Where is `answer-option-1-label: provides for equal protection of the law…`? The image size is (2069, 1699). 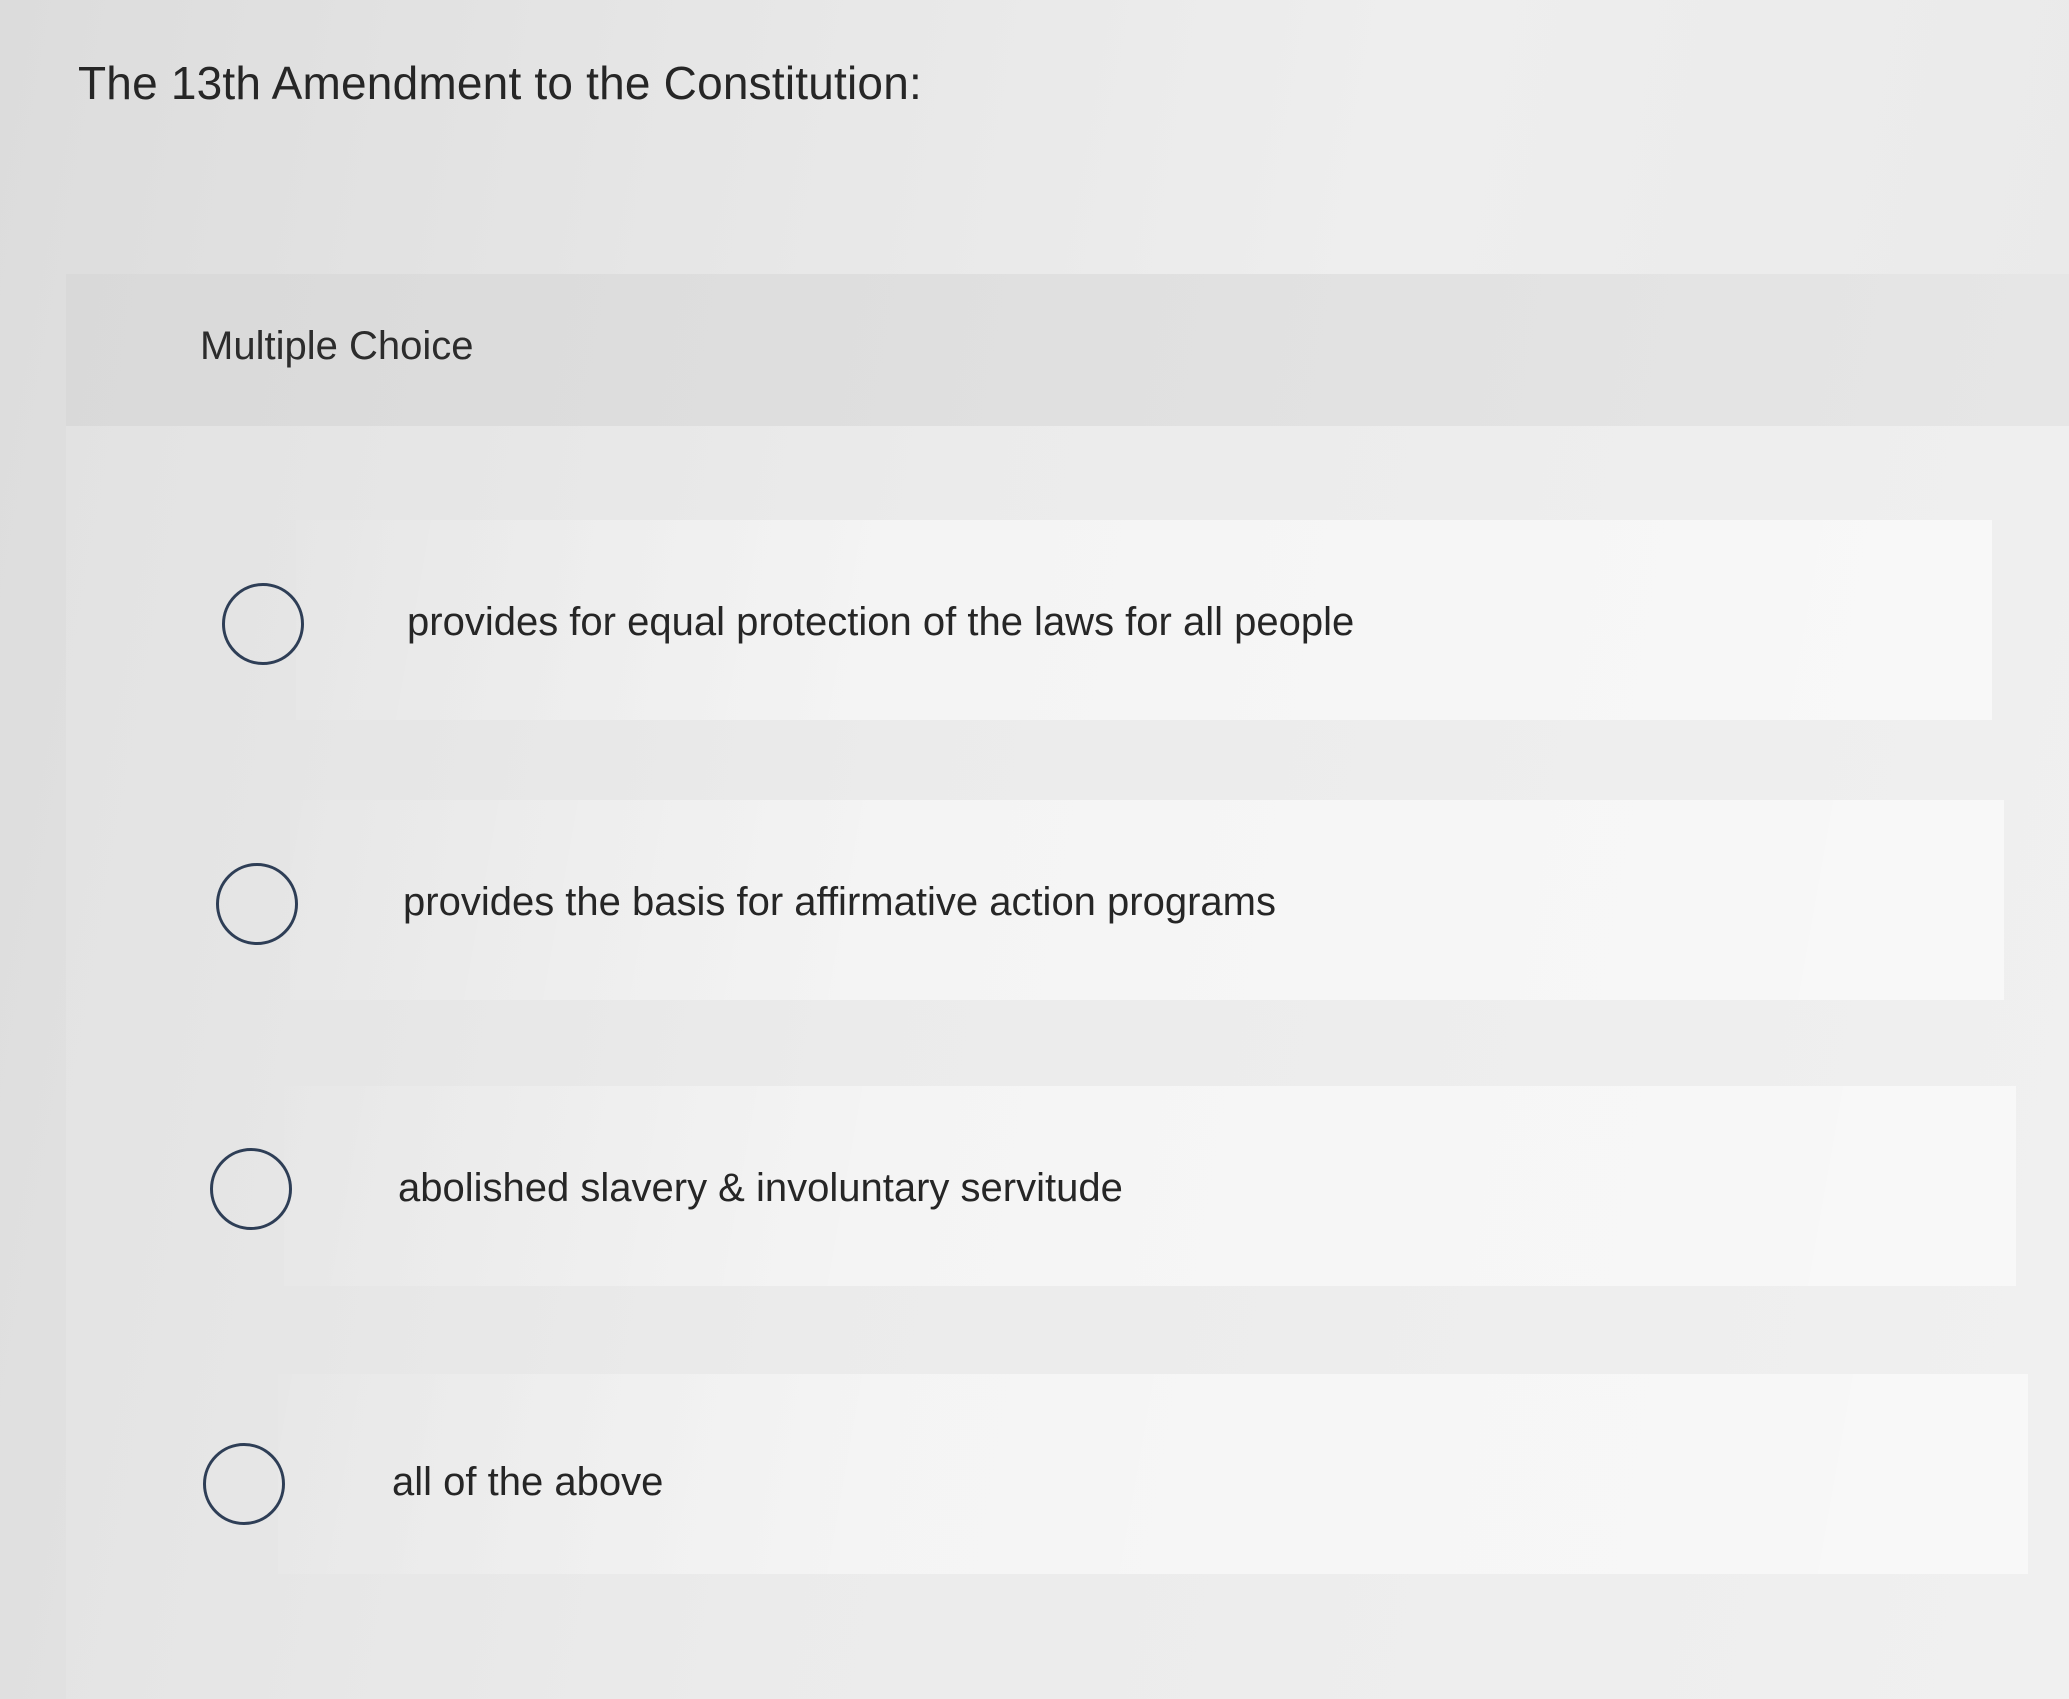
answer-option-1-label: provides for equal protection of the law… is located at coordinates (881, 622).